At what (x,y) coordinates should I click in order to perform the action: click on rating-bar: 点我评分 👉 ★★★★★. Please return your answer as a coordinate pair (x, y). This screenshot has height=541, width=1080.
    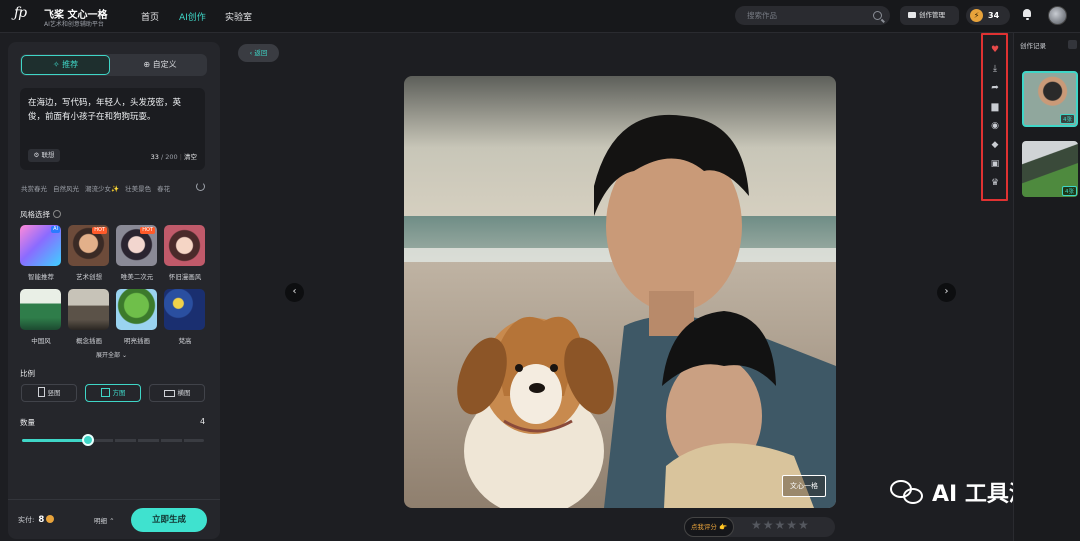
    Looking at the image, I should click on (759, 527).